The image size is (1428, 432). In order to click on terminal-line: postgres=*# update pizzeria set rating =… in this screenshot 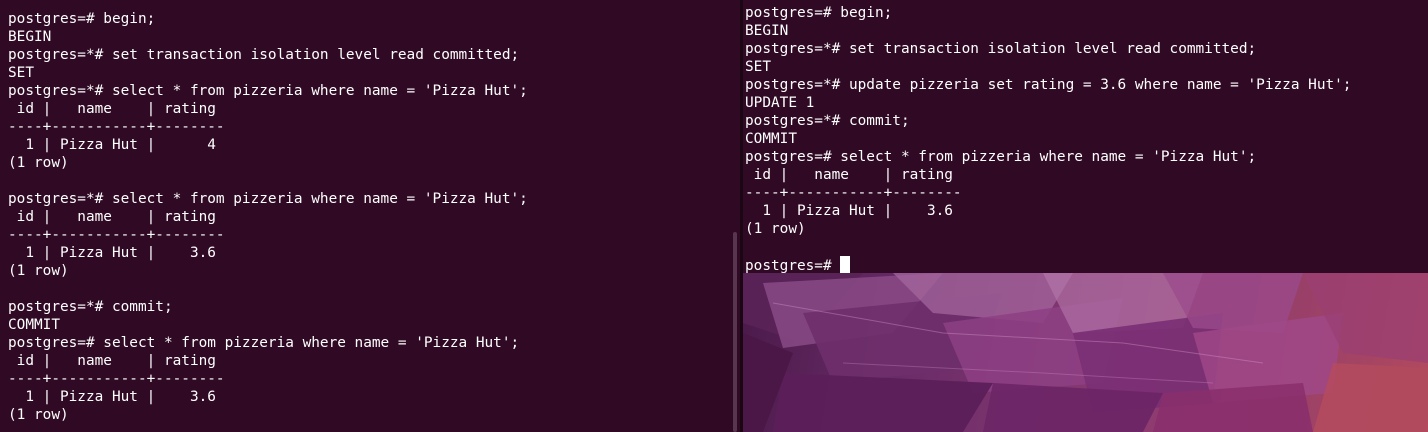, I will do `click(1048, 85)`.